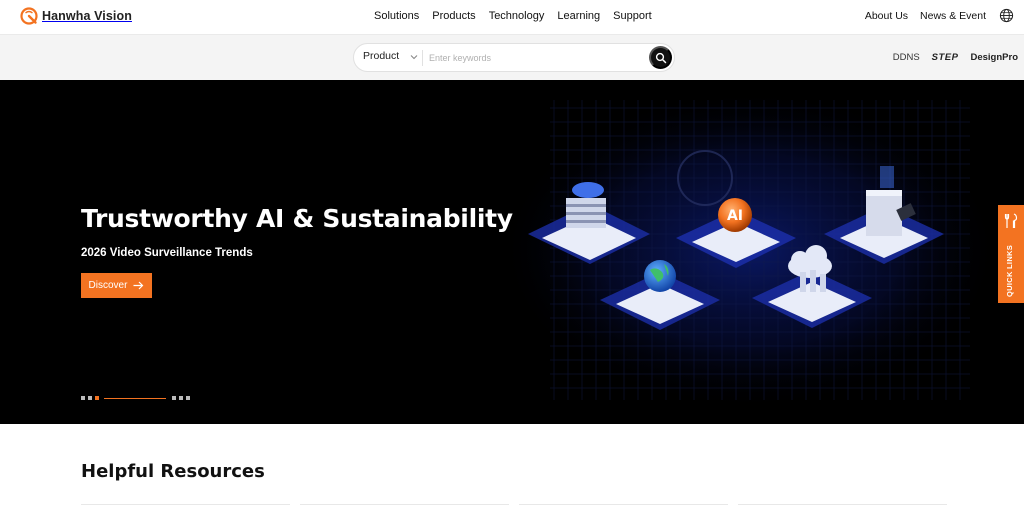  I want to click on ai-badge-text: AI, so click(735, 216).